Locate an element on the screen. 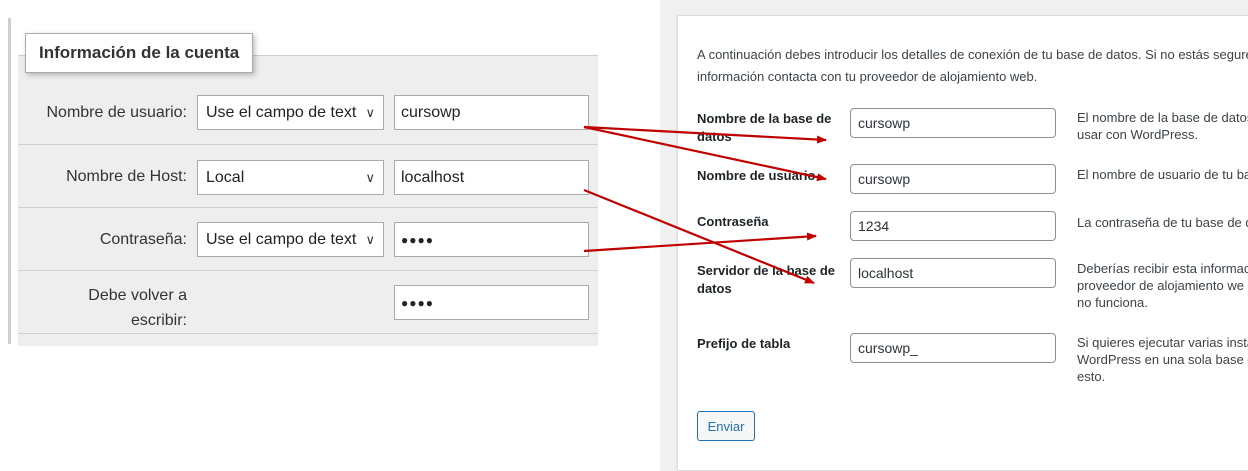 The image size is (1248, 471). username-select-value: Use el campo de text is located at coordinates (281, 112).